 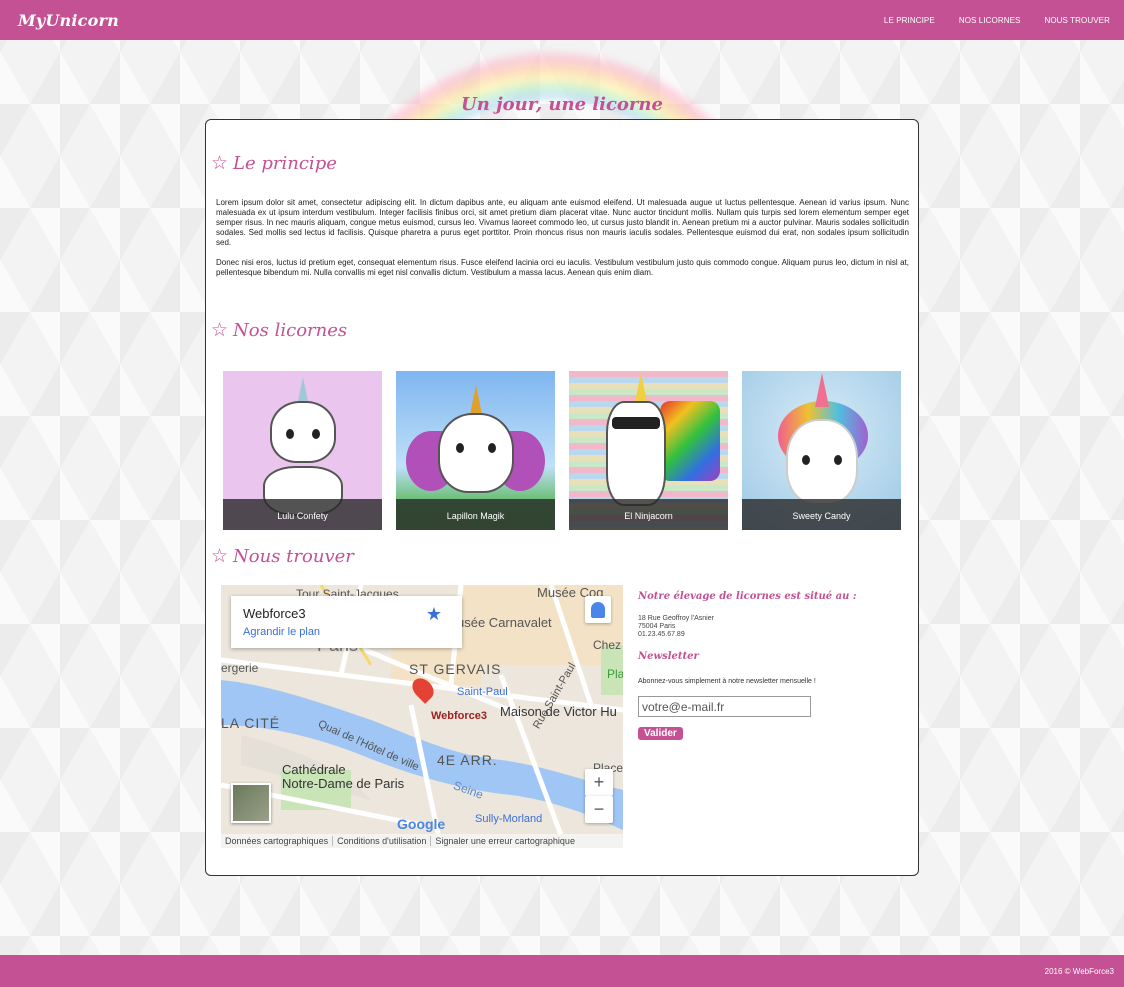 What do you see at coordinates (821, 514) in the screenshot?
I see `unicorn-name: Sweety Candy` at bounding box center [821, 514].